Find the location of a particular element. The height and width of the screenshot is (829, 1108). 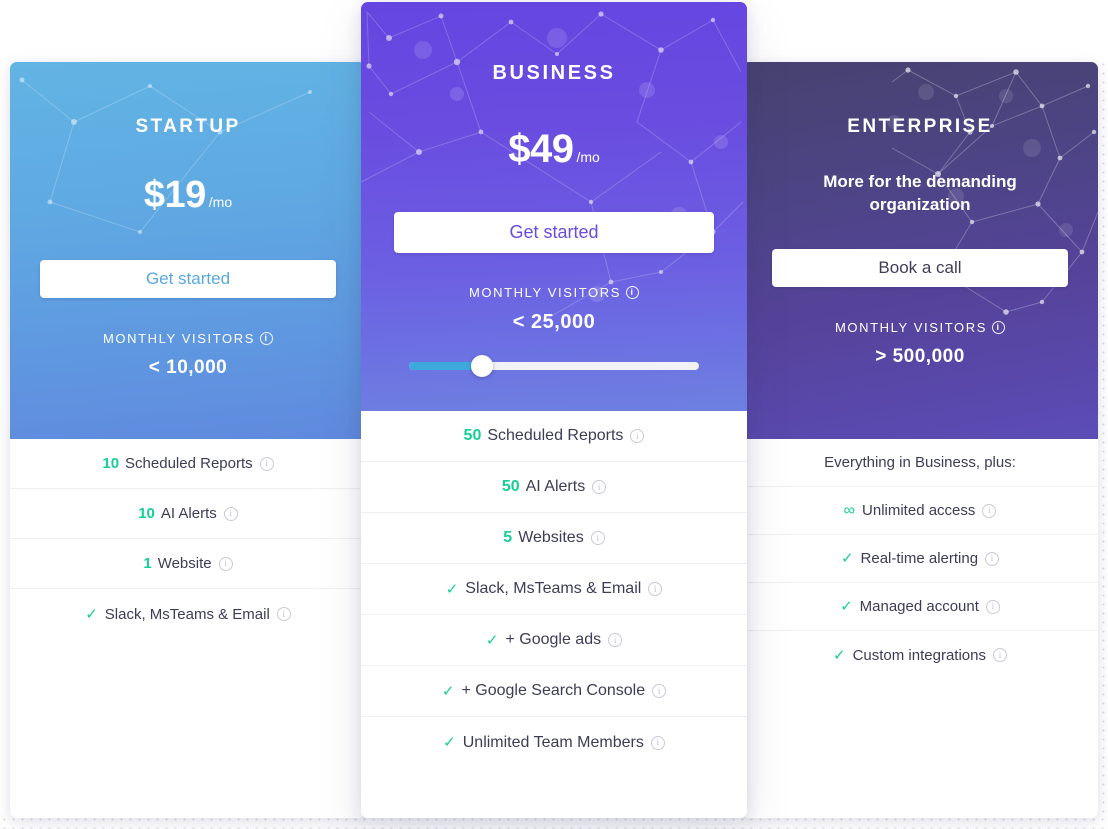

feature-label: Website is located at coordinates (184, 563).